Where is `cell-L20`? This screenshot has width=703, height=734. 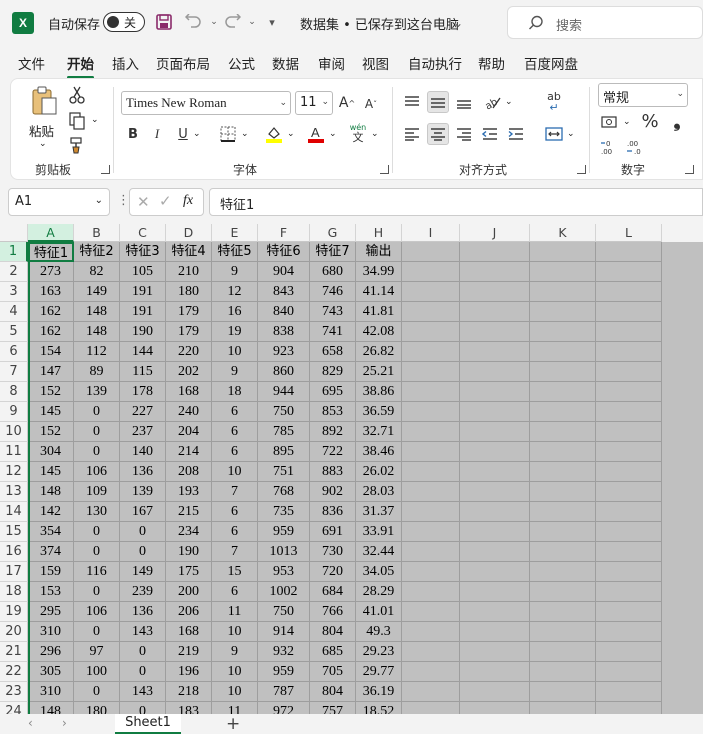 cell-L20 is located at coordinates (629, 632).